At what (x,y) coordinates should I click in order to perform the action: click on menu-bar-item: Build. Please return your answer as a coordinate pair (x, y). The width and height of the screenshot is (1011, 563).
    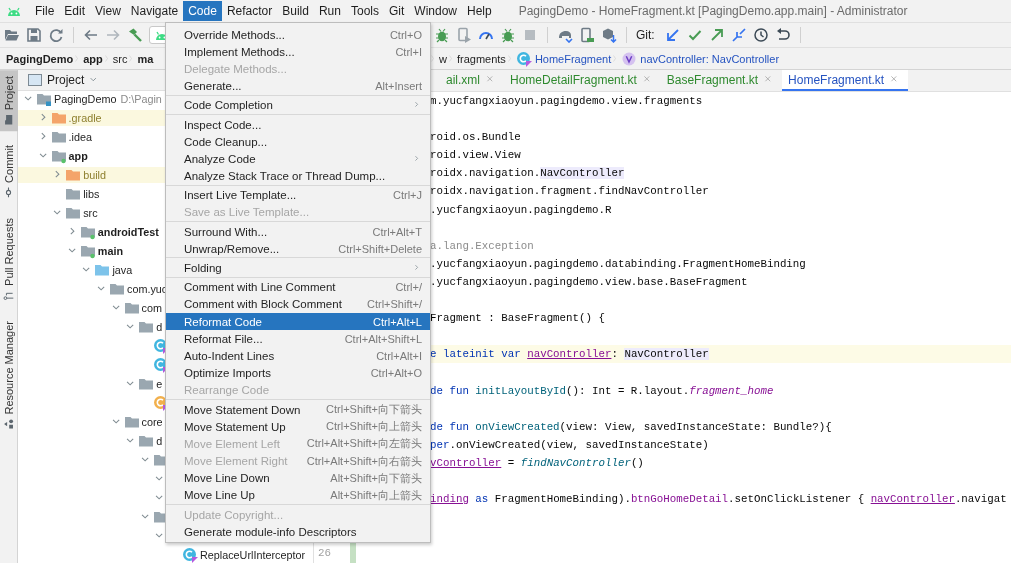
    Looking at the image, I should click on (295, 11).